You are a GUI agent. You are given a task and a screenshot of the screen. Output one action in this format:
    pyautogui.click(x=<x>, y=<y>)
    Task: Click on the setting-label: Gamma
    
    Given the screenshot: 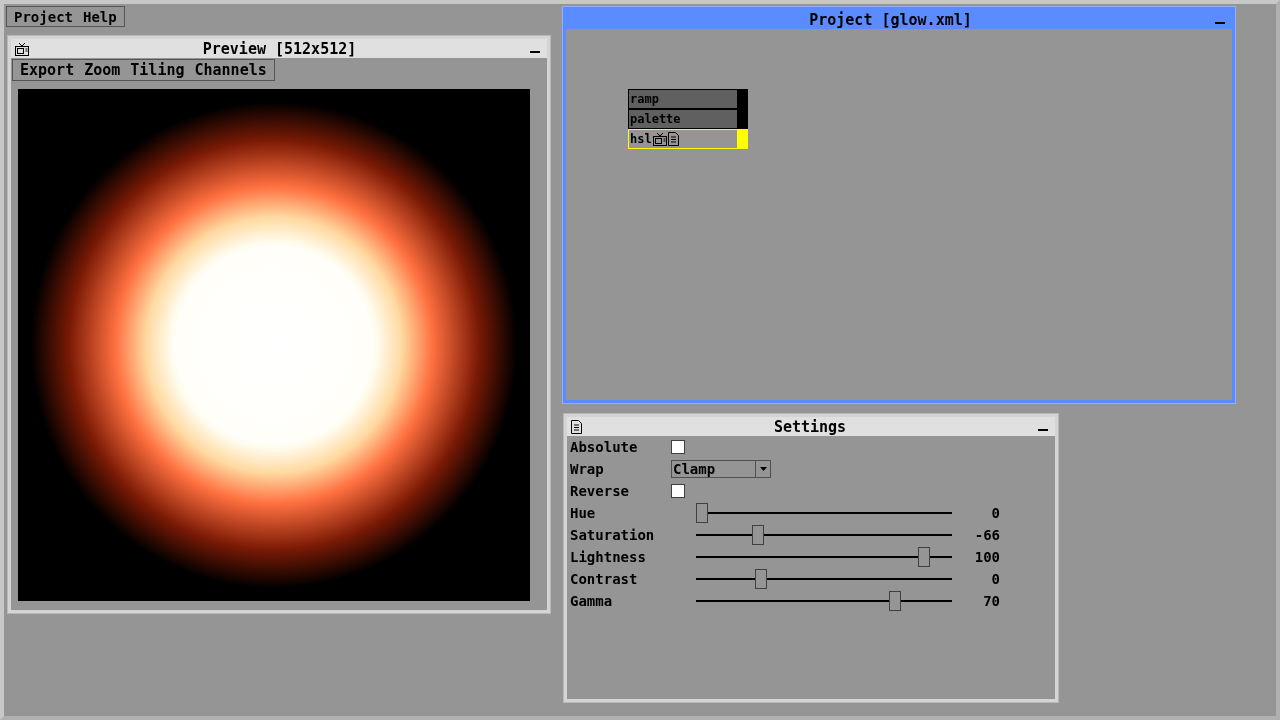 What is the action you would take?
    pyautogui.click(x=592, y=601)
    